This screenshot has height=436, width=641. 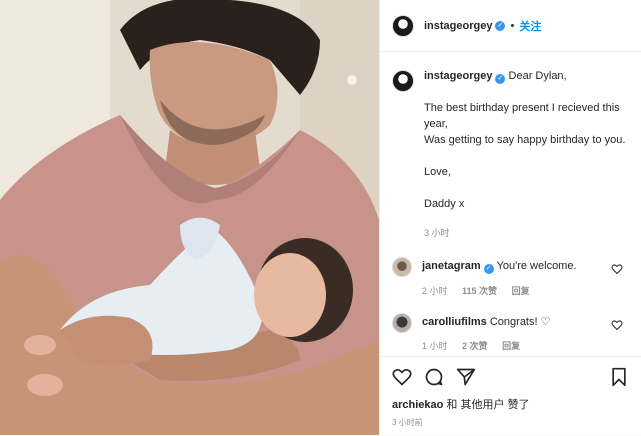 I want to click on comment-time: 1 小时, so click(x=435, y=346).